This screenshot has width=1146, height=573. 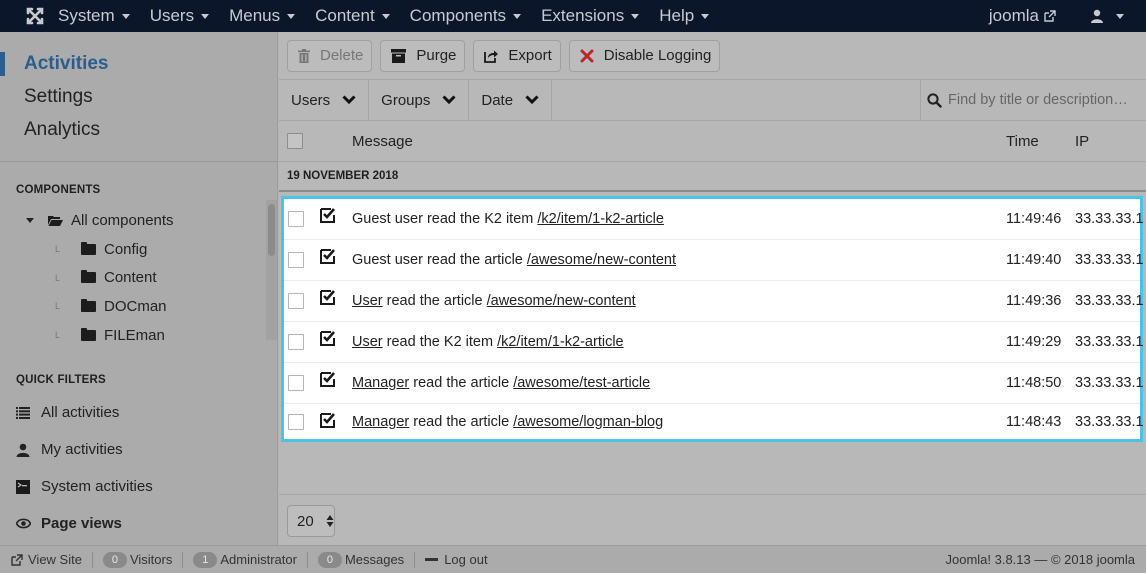 I want to click on menu-menus: Menus, so click(x=262, y=16).